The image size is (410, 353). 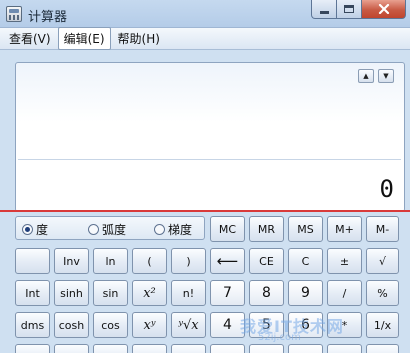 I want to click on history-up-button: ▲, so click(x=366, y=76).